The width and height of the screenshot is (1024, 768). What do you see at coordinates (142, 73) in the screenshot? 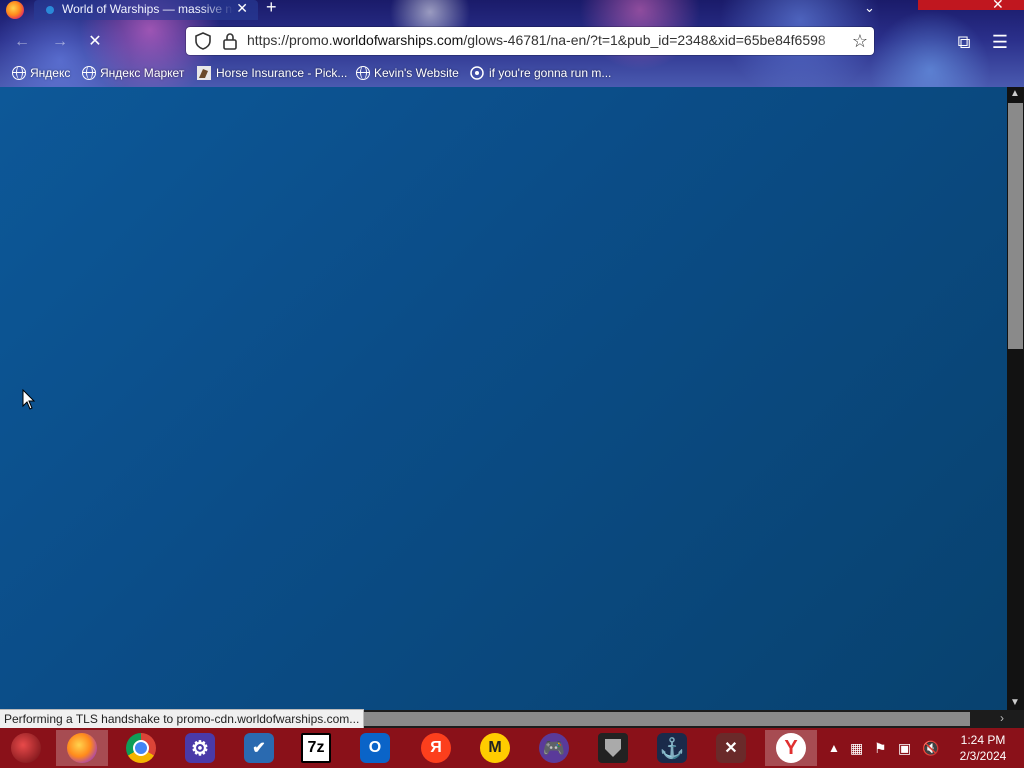
I see `bookmark-label: Яндекс Маркет` at bounding box center [142, 73].